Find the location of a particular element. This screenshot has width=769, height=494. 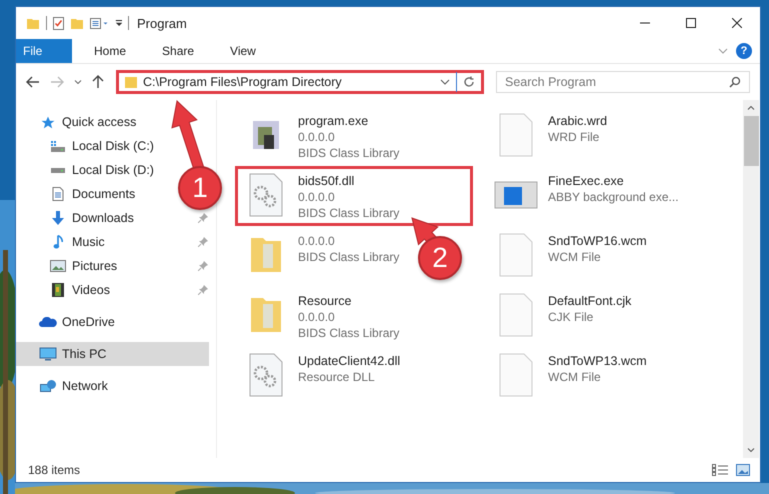

scrollbar-thumb is located at coordinates (751, 141).